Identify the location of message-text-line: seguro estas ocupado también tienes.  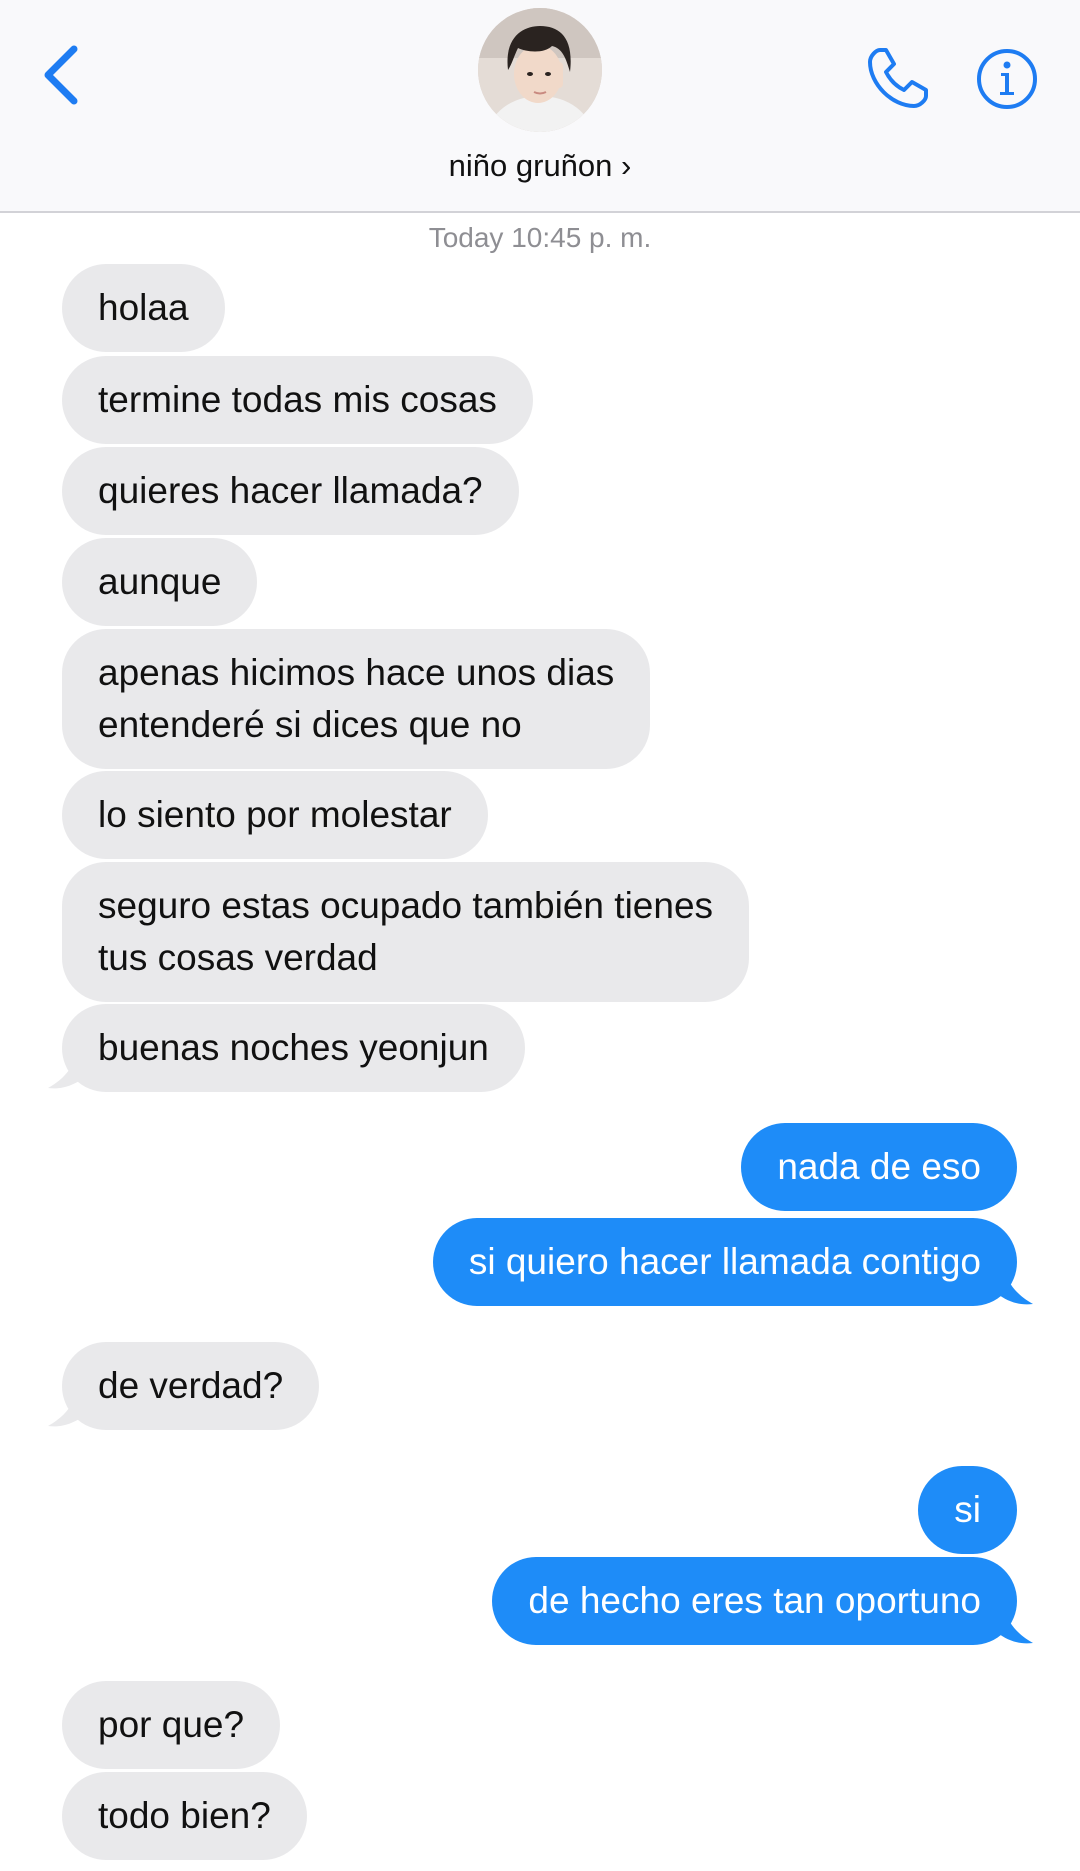
(406, 905).